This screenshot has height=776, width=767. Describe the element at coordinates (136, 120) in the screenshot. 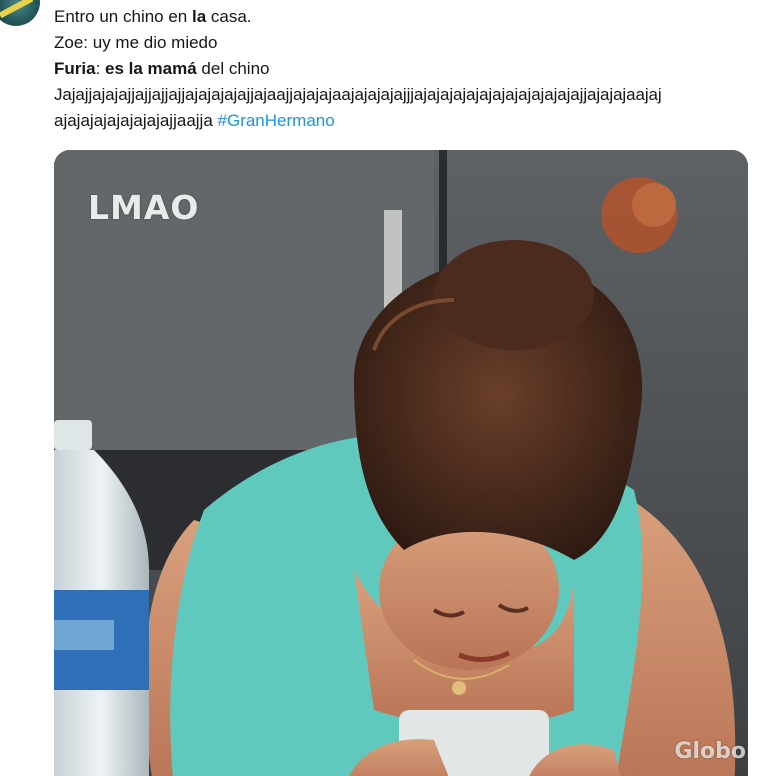

I see `line5-text: ajajajajajajajajajjaajja` at that location.